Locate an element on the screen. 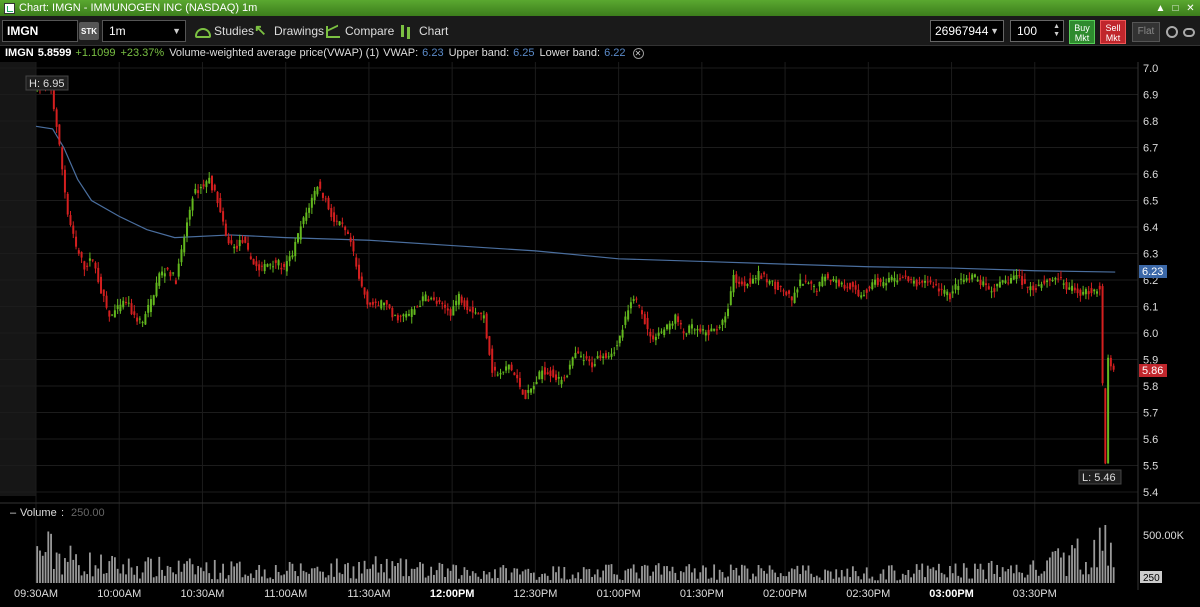 The image size is (1200, 607). price-tick-label: 6.7 is located at coordinates (1150, 149).